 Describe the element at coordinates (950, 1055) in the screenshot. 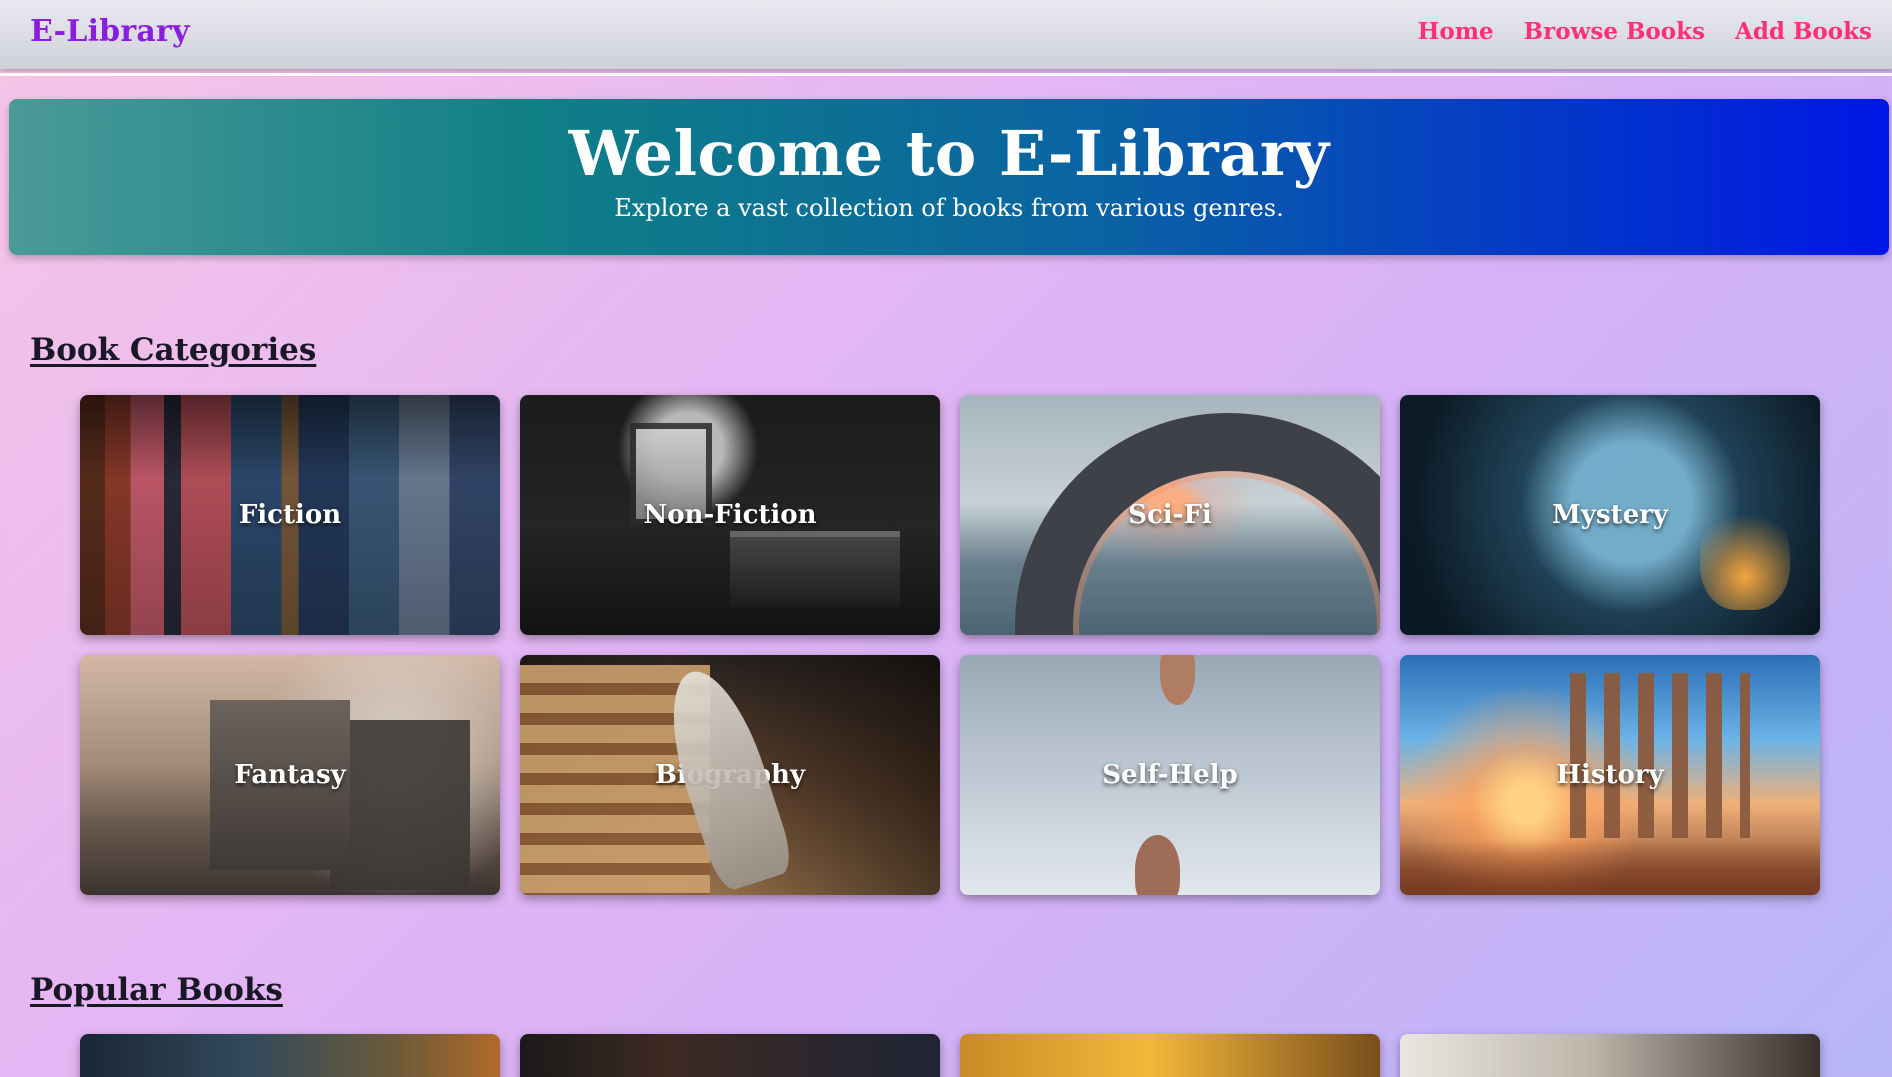

I see `popular-books-grid` at that location.